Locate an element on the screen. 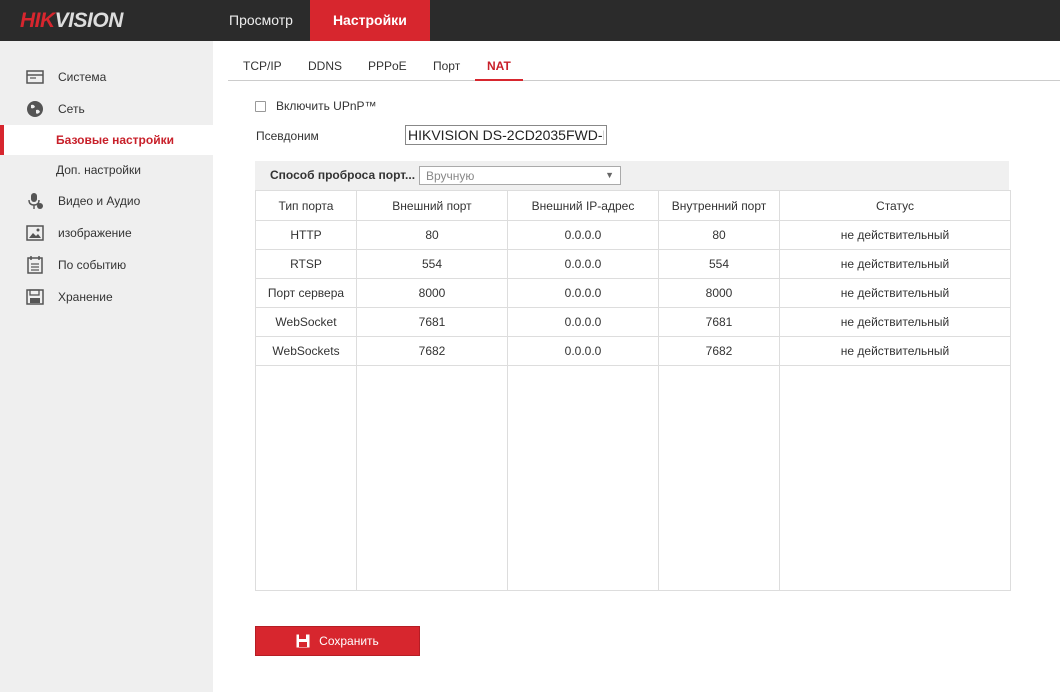 This screenshot has width=1060, height=692. table-cell: RTSP is located at coordinates (306, 264).